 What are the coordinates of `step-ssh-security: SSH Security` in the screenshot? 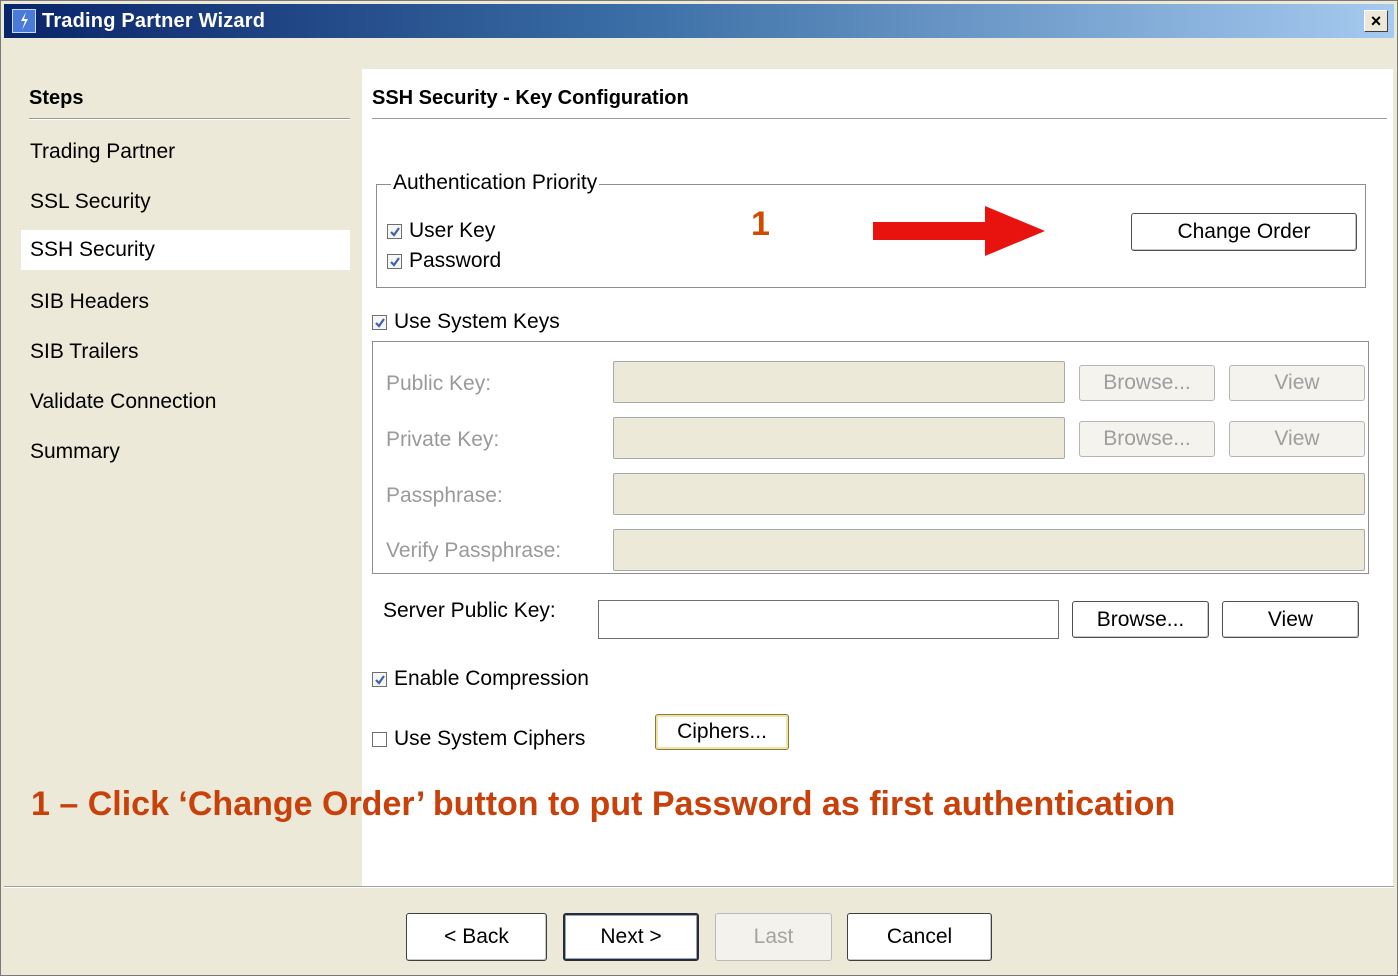 It's located at (185, 250).